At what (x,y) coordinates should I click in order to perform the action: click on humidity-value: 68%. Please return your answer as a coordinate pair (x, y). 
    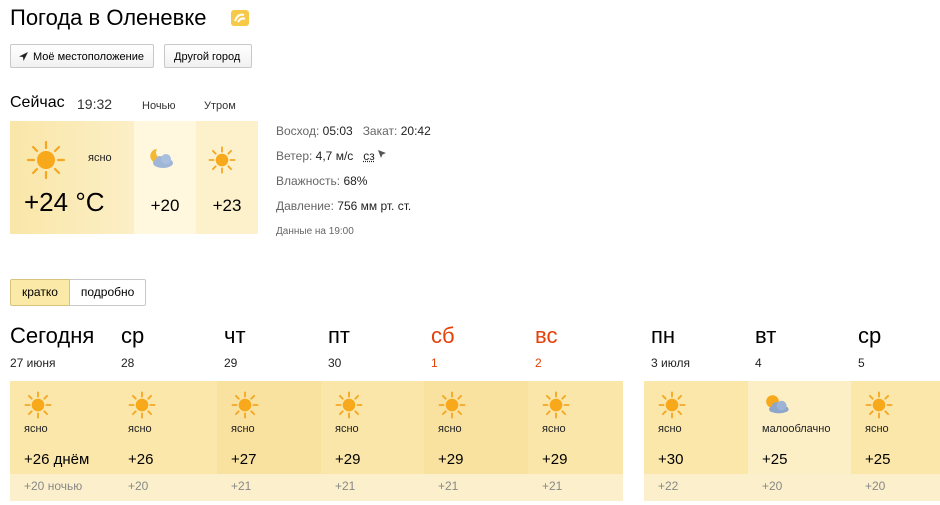
    Looking at the image, I should click on (355, 181).